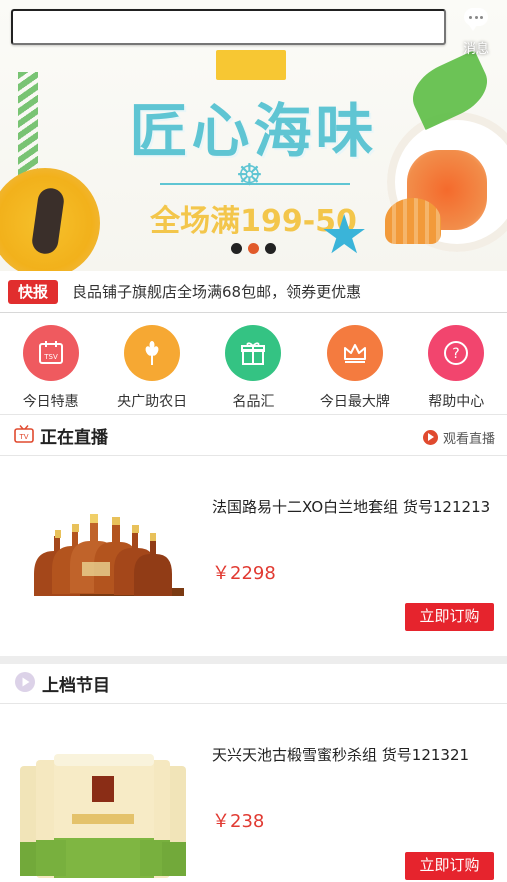 The height and width of the screenshot is (882, 507). What do you see at coordinates (340, 754) in the screenshot?
I see `product-name: 天兴天池古椴雪蜜秒杀组 货号121321` at bounding box center [340, 754].